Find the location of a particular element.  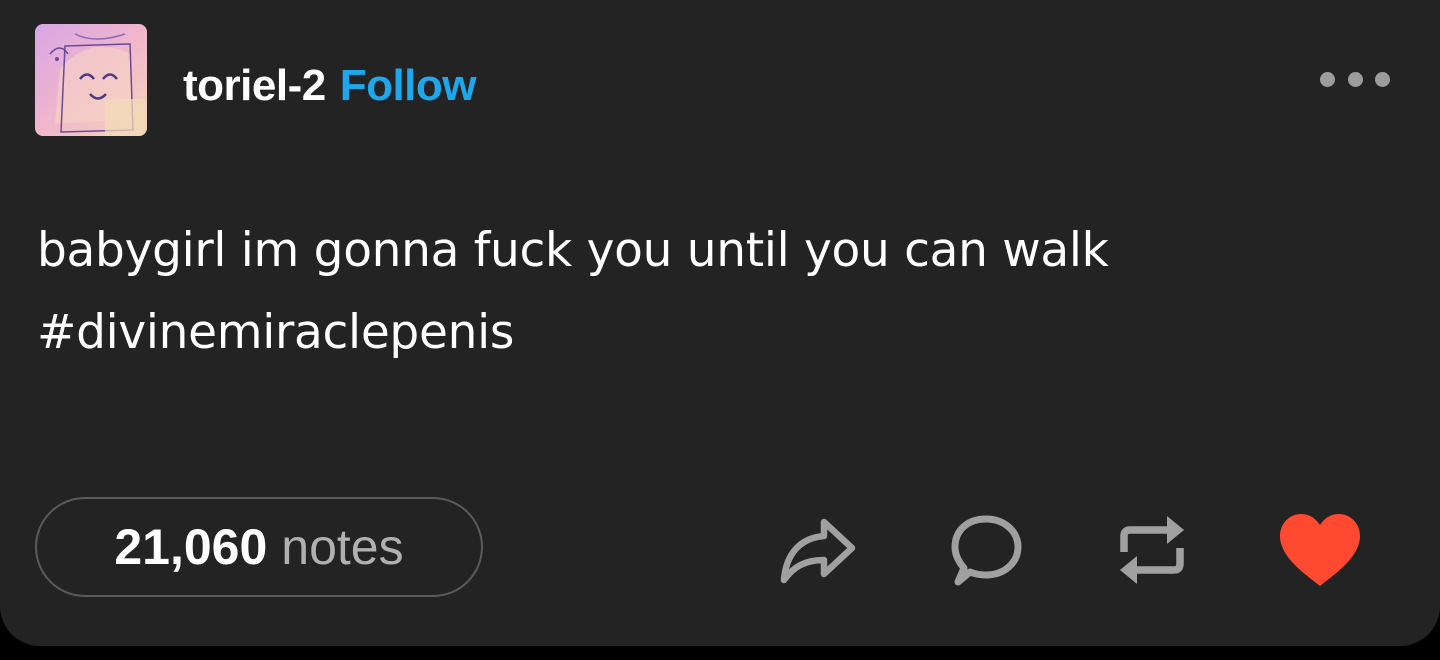

avatar-image is located at coordinates (91, 80).